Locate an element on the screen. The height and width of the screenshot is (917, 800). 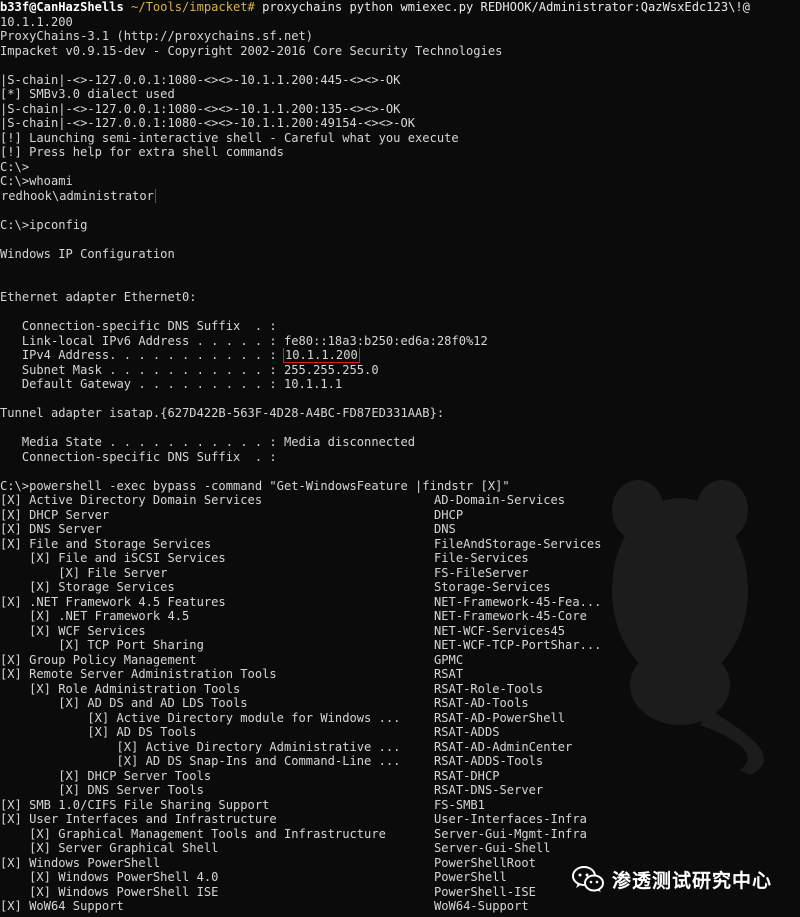
feature-name: Server-Gui-Mgmt-Infra is located at coordinates (510, 833).